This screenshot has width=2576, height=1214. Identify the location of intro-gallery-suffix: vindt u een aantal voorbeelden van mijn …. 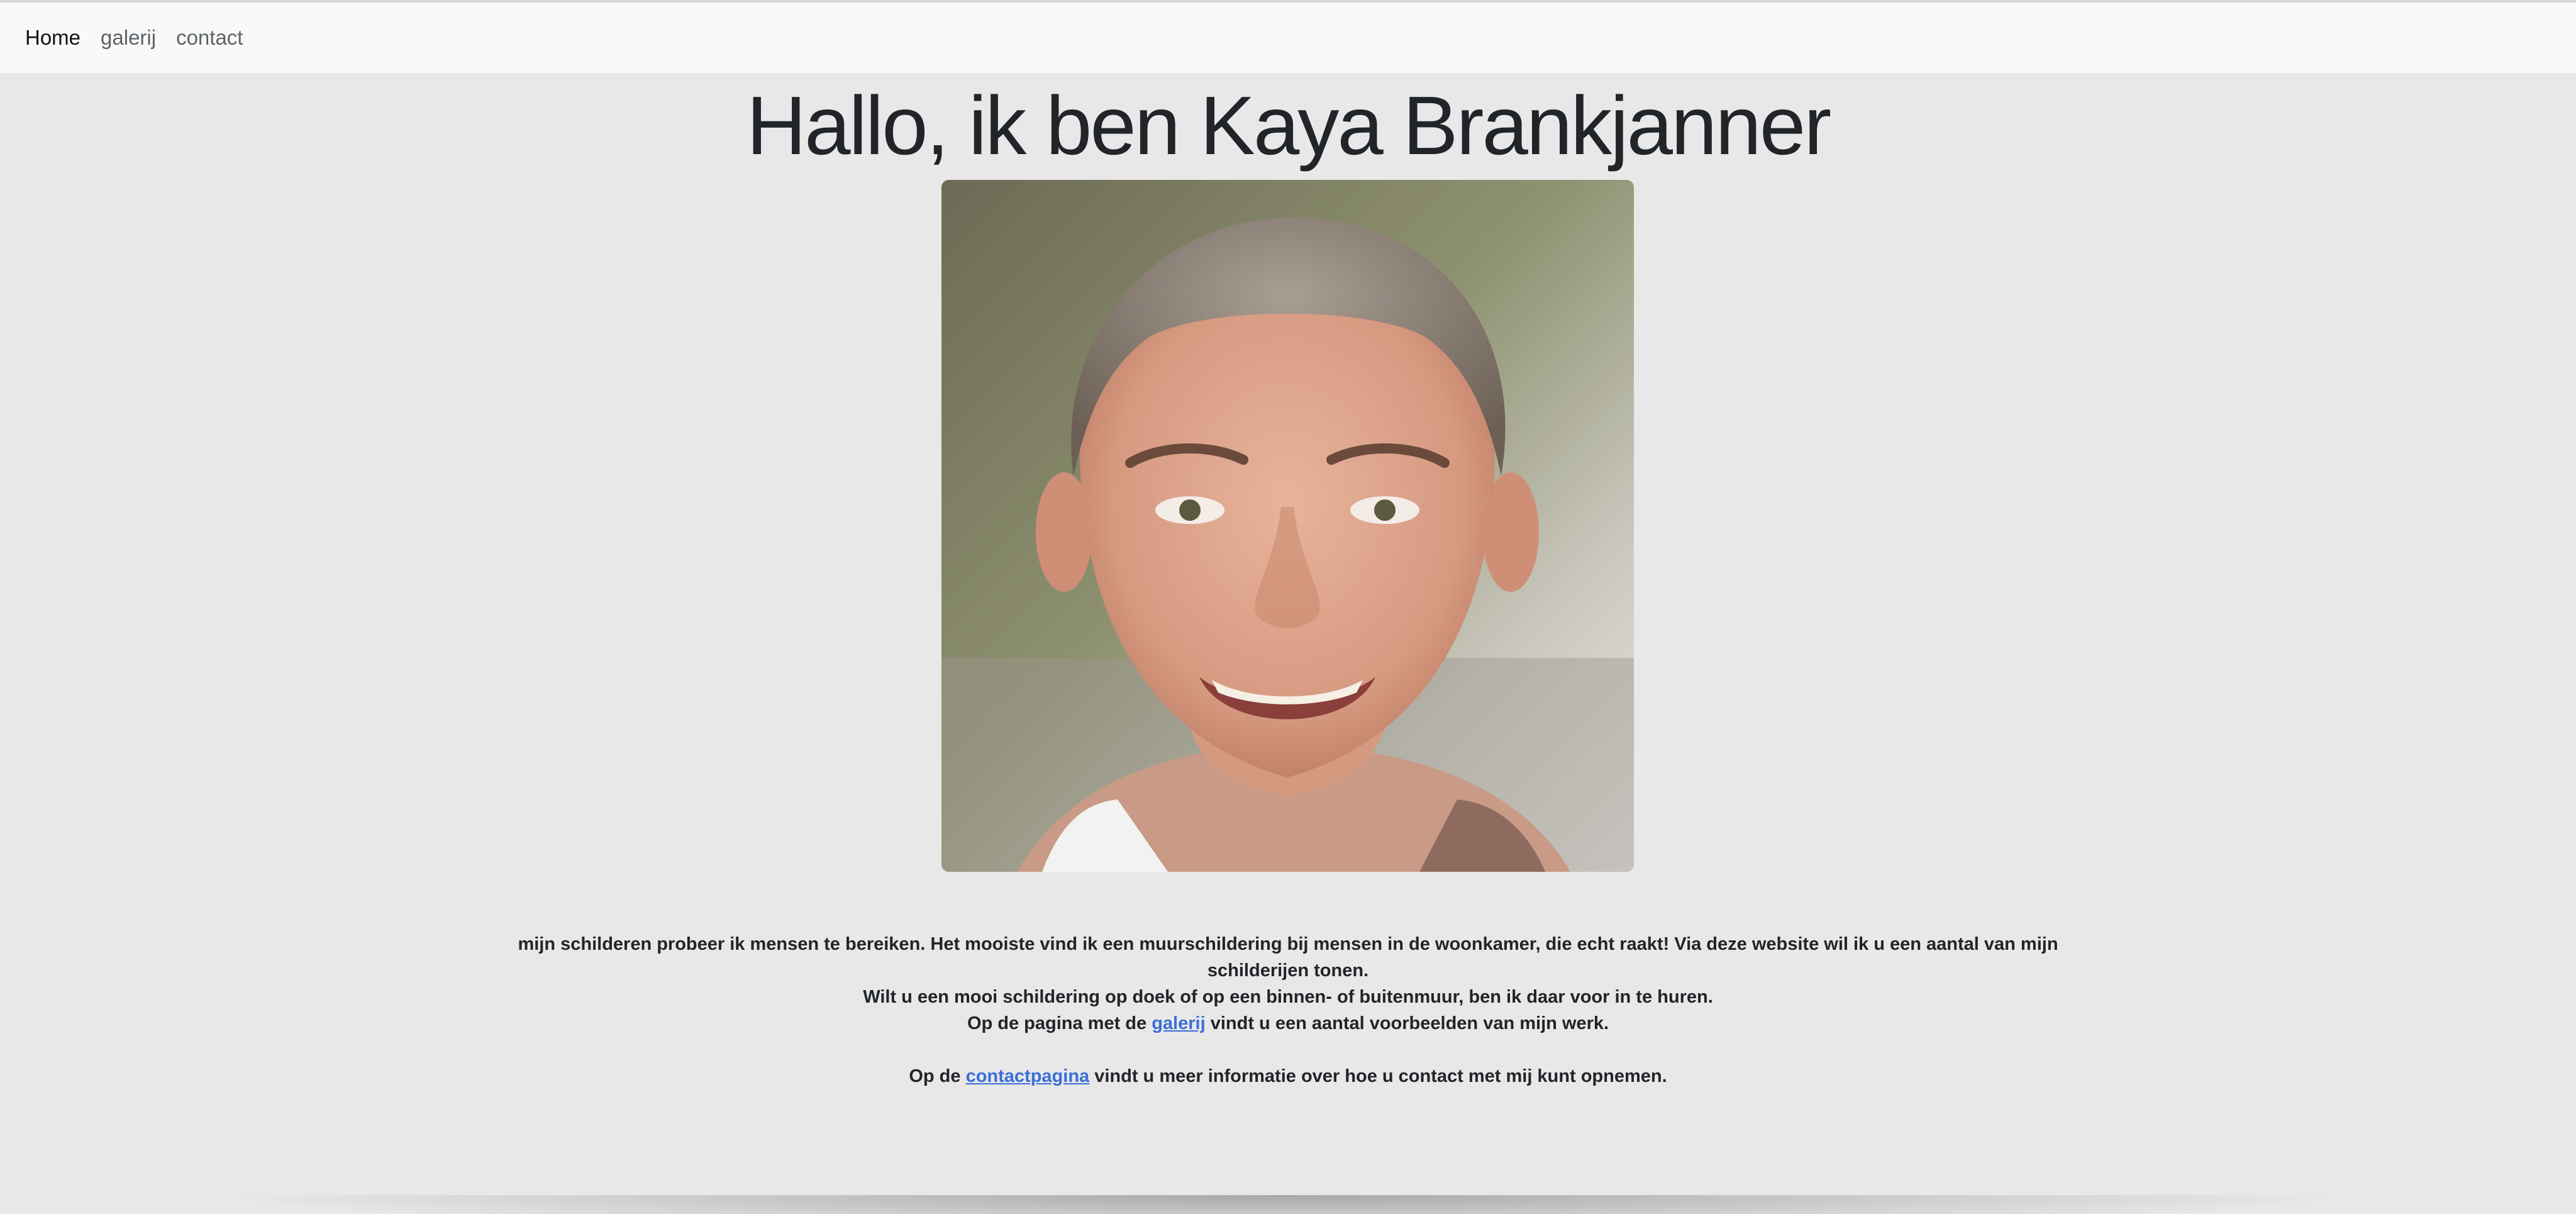
(1407, 1023).